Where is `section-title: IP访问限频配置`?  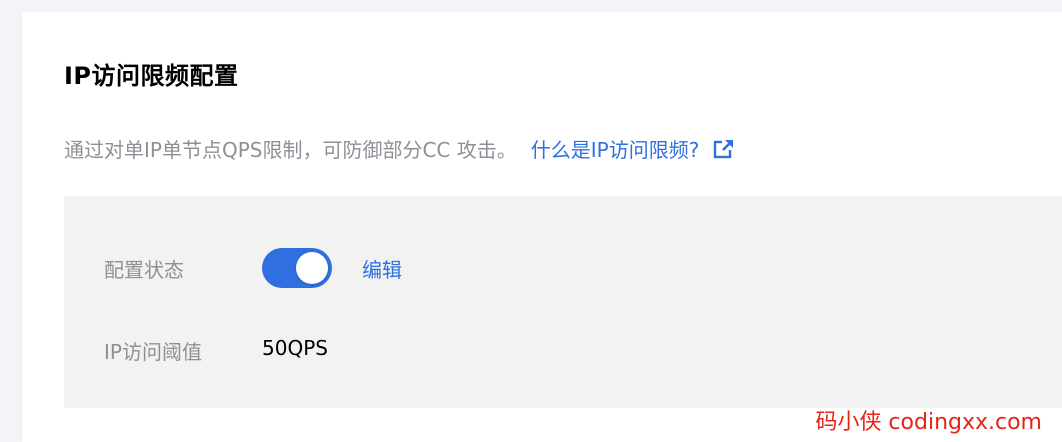 section-title: IP访问限频配置 is located at coordinates (151, 76).